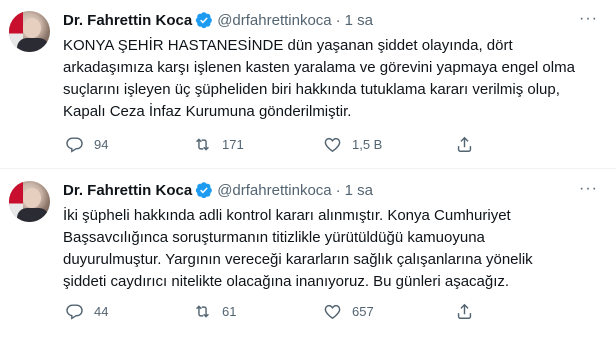 Image resolution: width=616 pixels, height=340 pixels. What do you see at coordinates (367, 144) in the screenshot?
I see `like-count: 1,5 B` at bounding box center [367, 144].